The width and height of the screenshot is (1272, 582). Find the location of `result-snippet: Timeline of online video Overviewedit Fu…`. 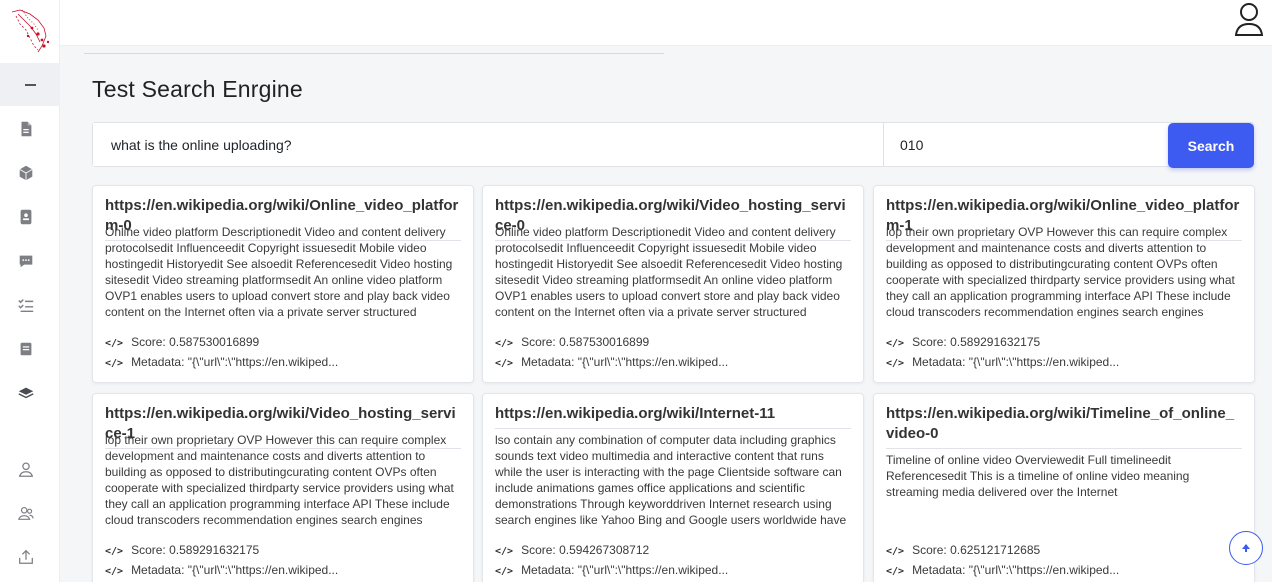

result-snippet: Timeline of online video Overviewedit Fu… is located at coordinates (1038, 476).